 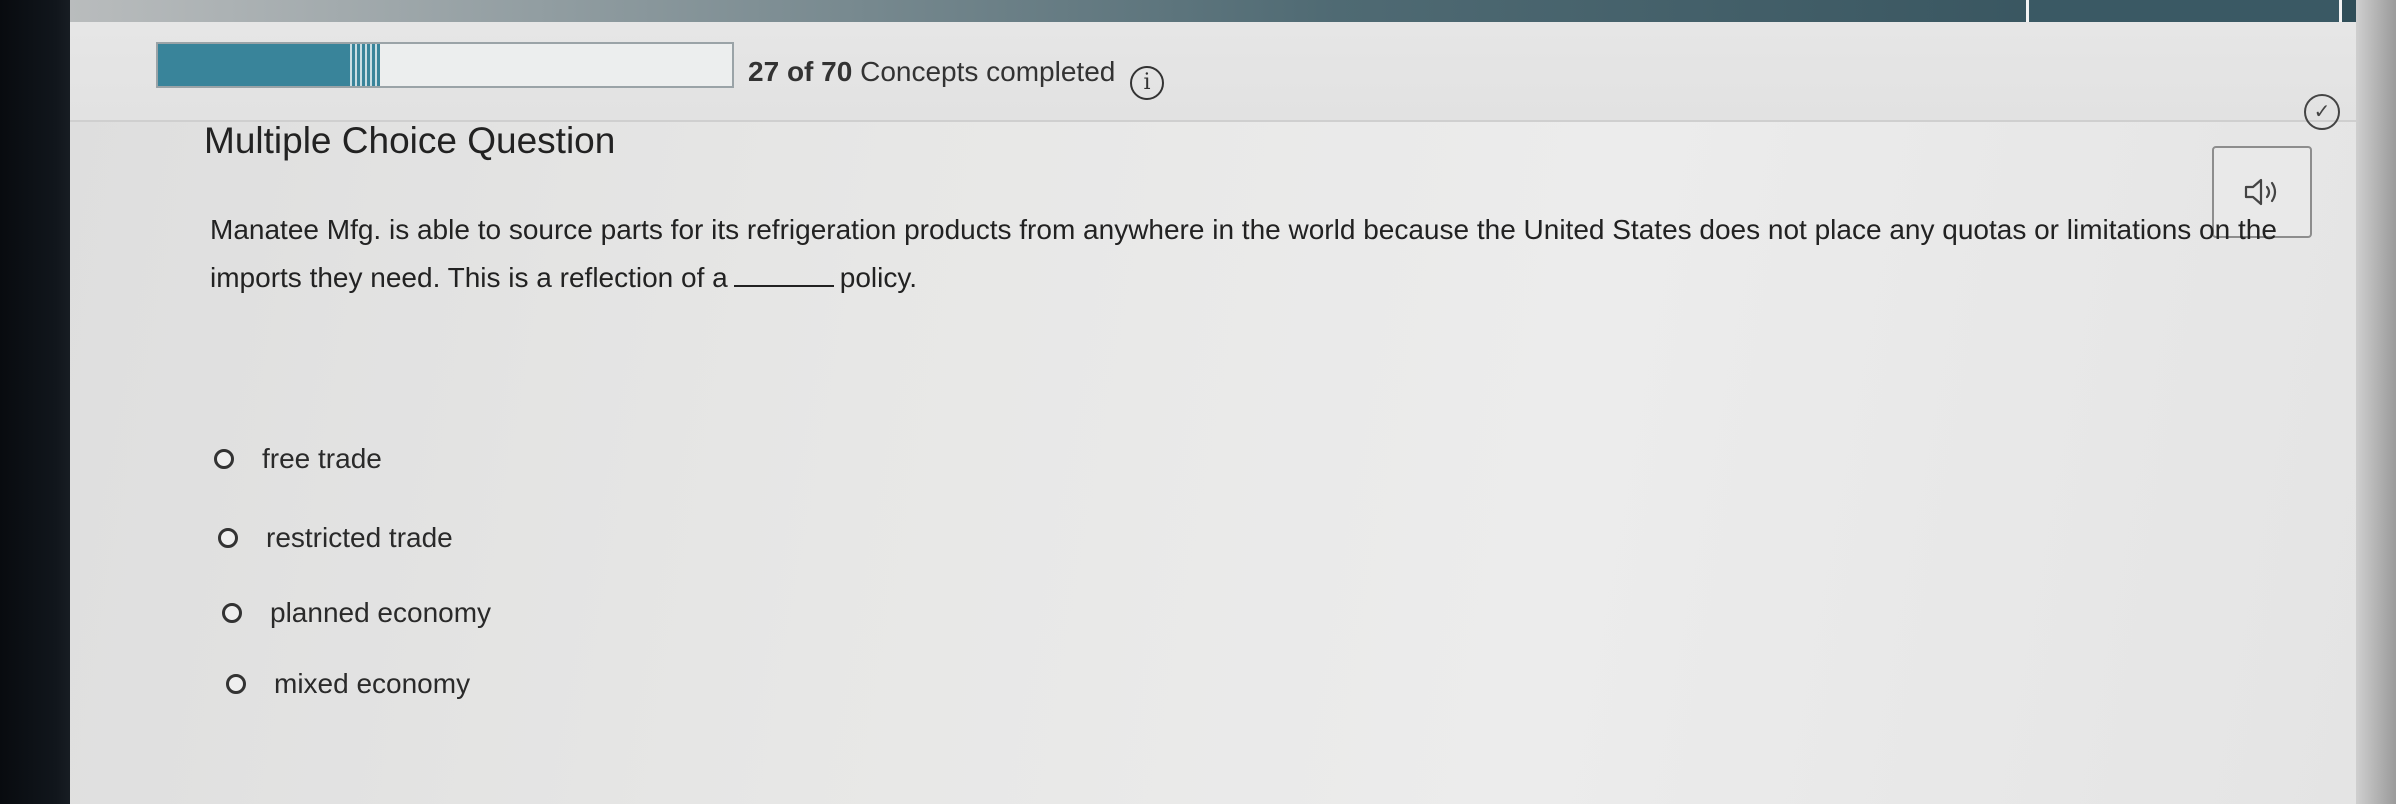 What do you see at coordinates (2322, 112) in the screenshot?
I see `check-circle-icon: ✓` at bounding box center [2322, 112].